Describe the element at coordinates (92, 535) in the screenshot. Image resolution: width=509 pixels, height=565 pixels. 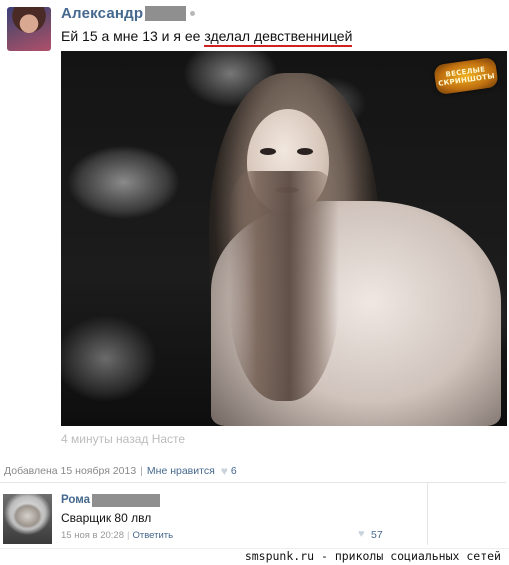
I see `comment-date: 15 ноя в 20:28` at that location.